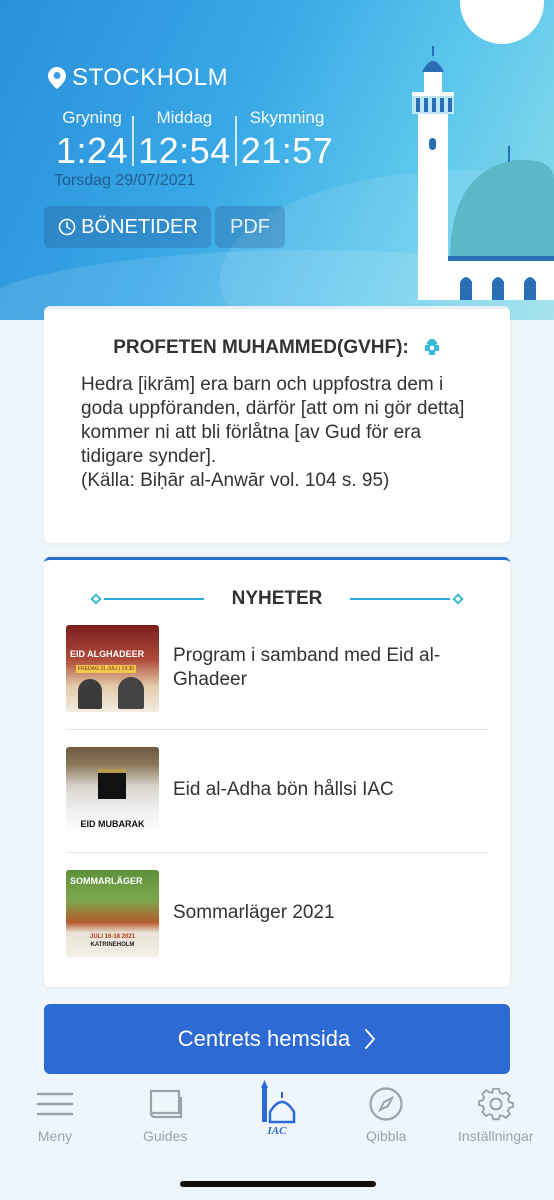 The width and height of the screenshot is (554, 1200). What do you see at coordinates (386, 1104) in the screenshot?
I see `compass-icon` at bounding box center [386, 1104].